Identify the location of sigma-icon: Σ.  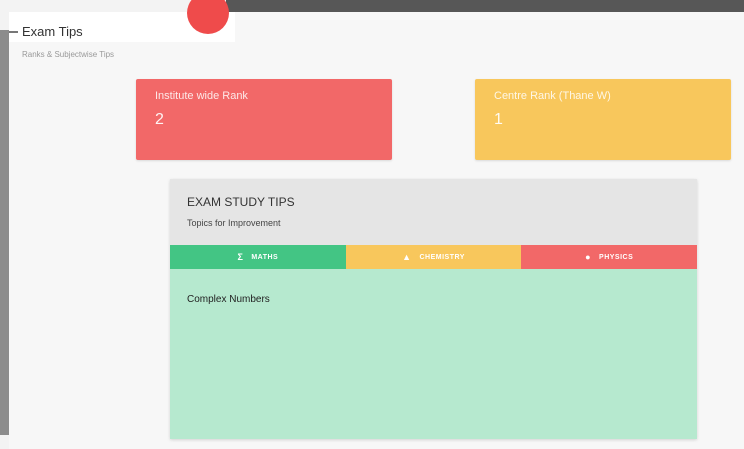
(240, 256).